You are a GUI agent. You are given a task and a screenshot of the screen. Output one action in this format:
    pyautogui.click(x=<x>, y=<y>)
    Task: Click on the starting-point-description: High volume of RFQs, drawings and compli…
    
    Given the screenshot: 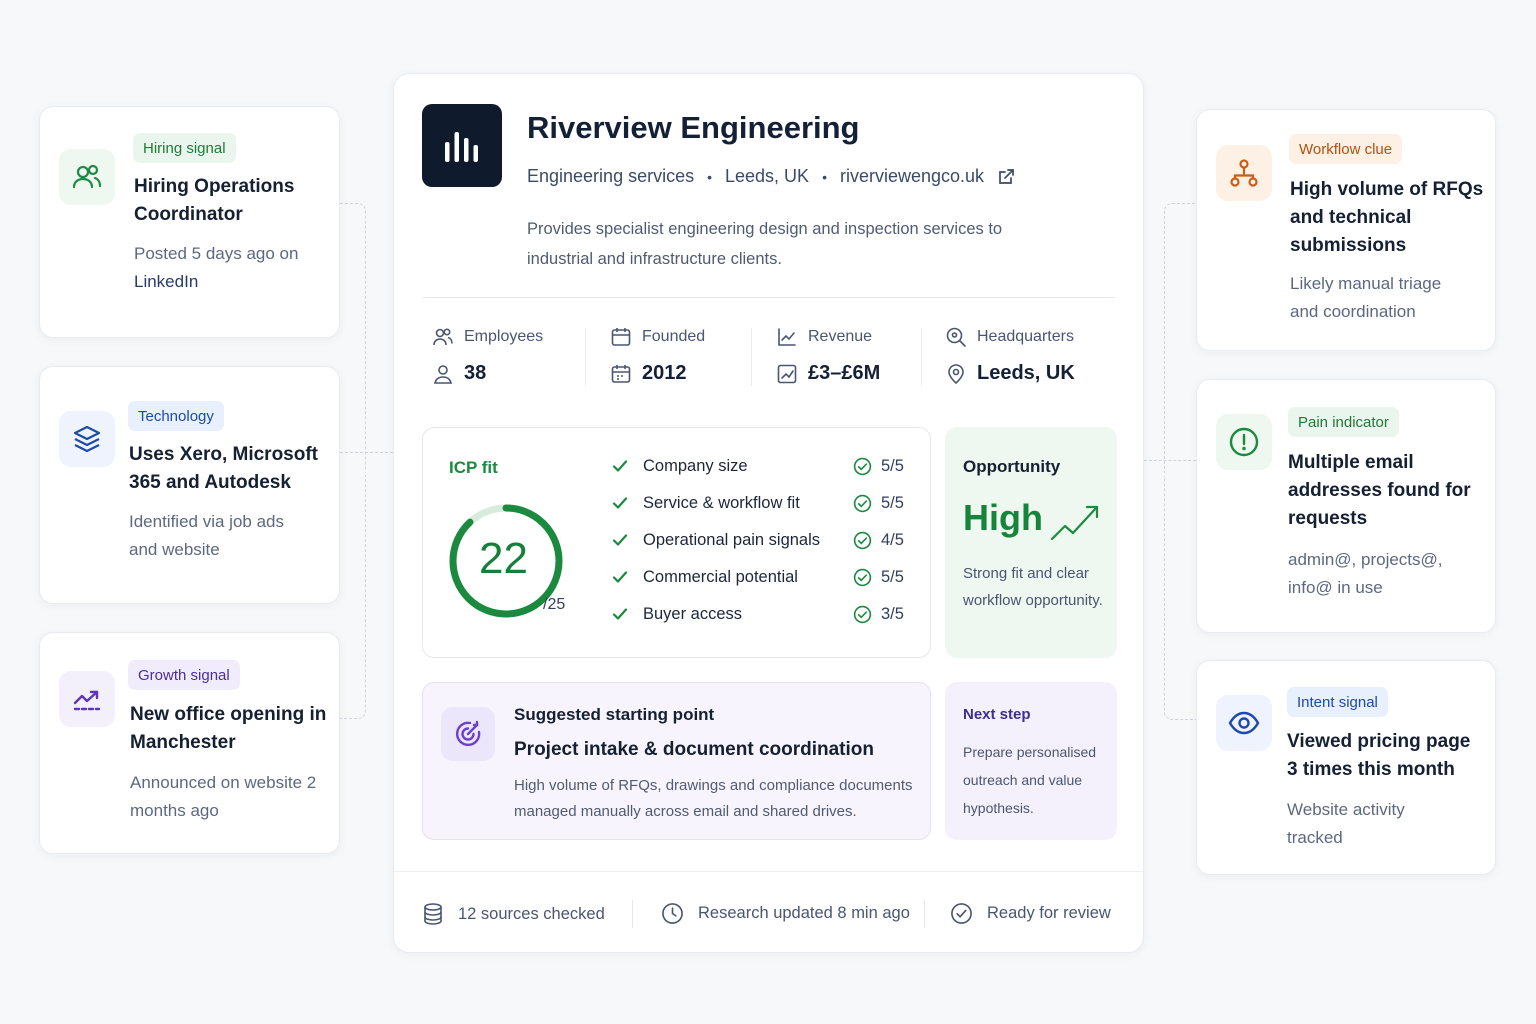 What is the action you would take?
    pyautogui.click(x=713, y=798)
    